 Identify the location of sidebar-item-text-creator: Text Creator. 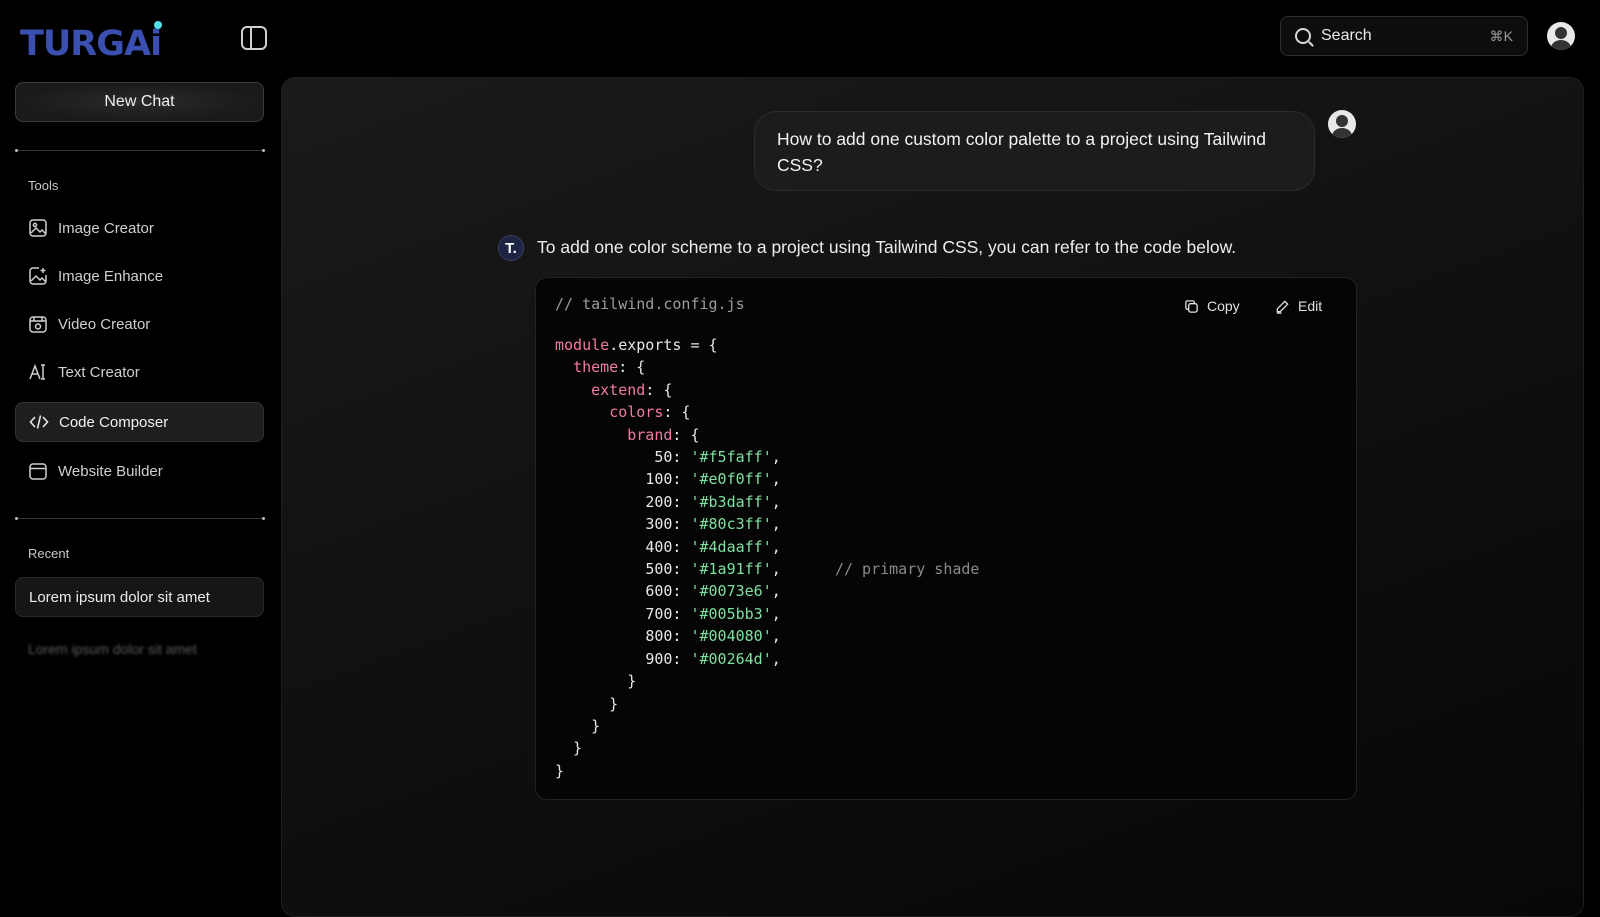
(139, 372).